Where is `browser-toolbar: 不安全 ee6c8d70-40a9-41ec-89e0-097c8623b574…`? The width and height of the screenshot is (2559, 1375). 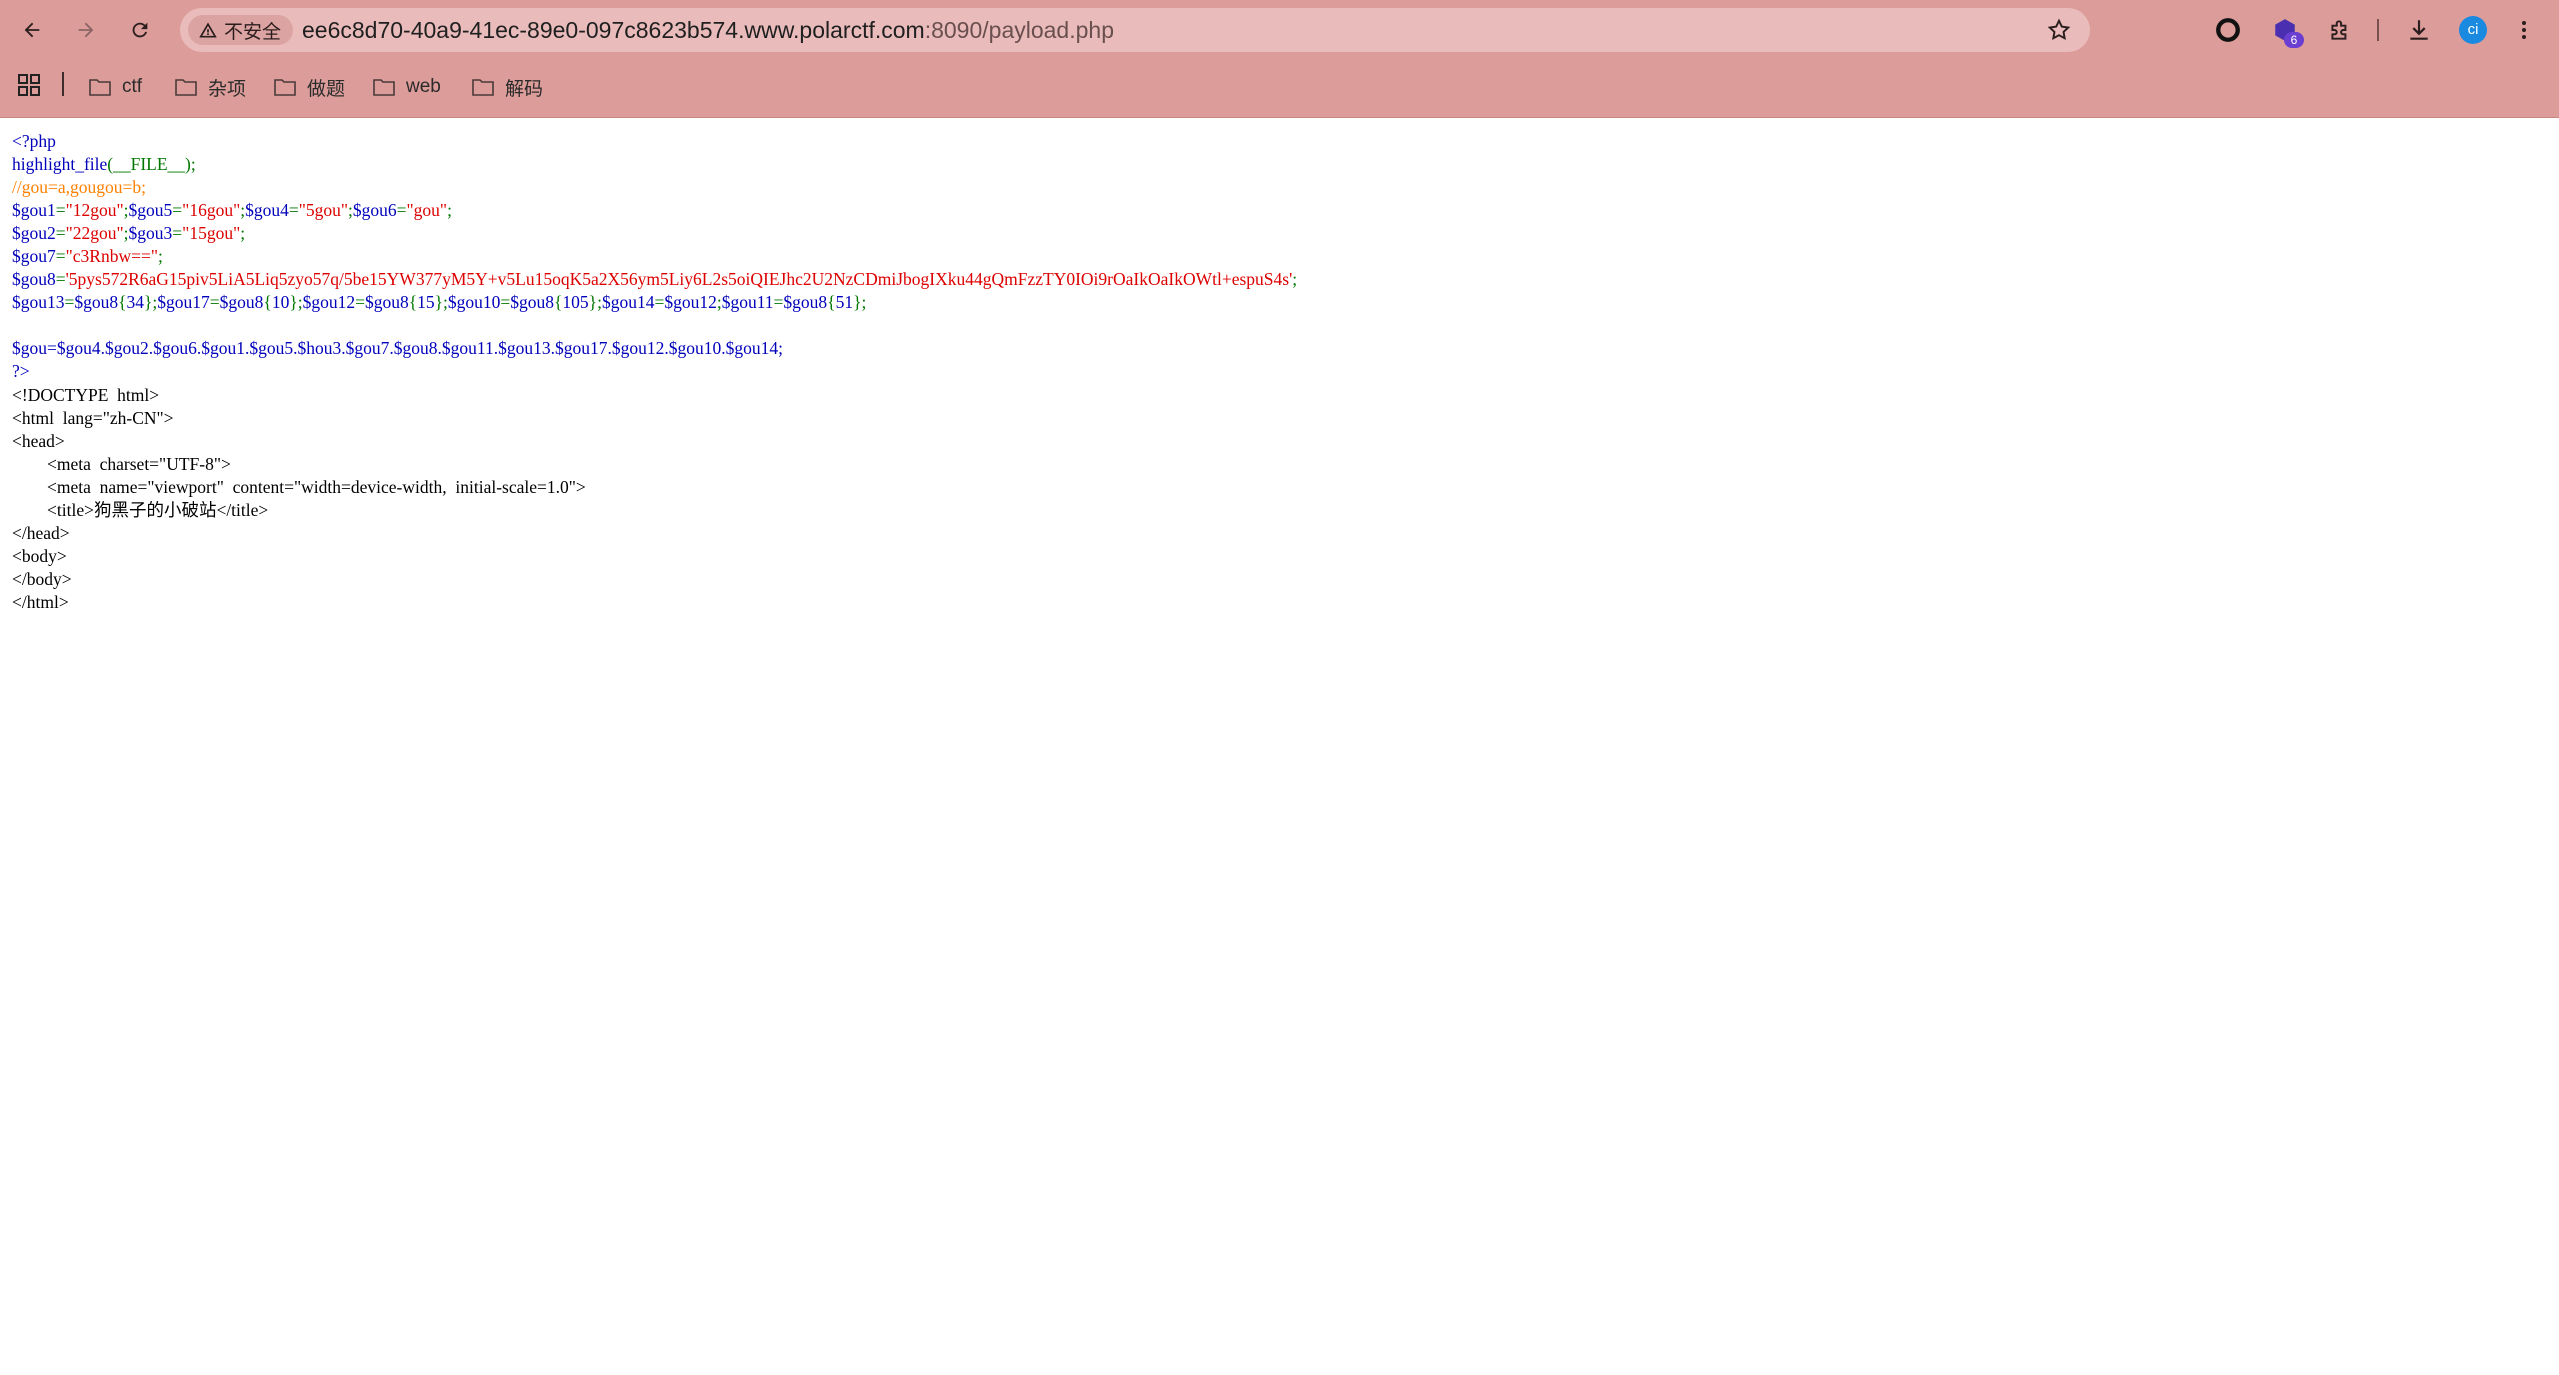 browser-toolbar: 不安全 ee6c8d70-40a9-41ec-89e0-097c8623b574… is located at coordinates (1279, 30).